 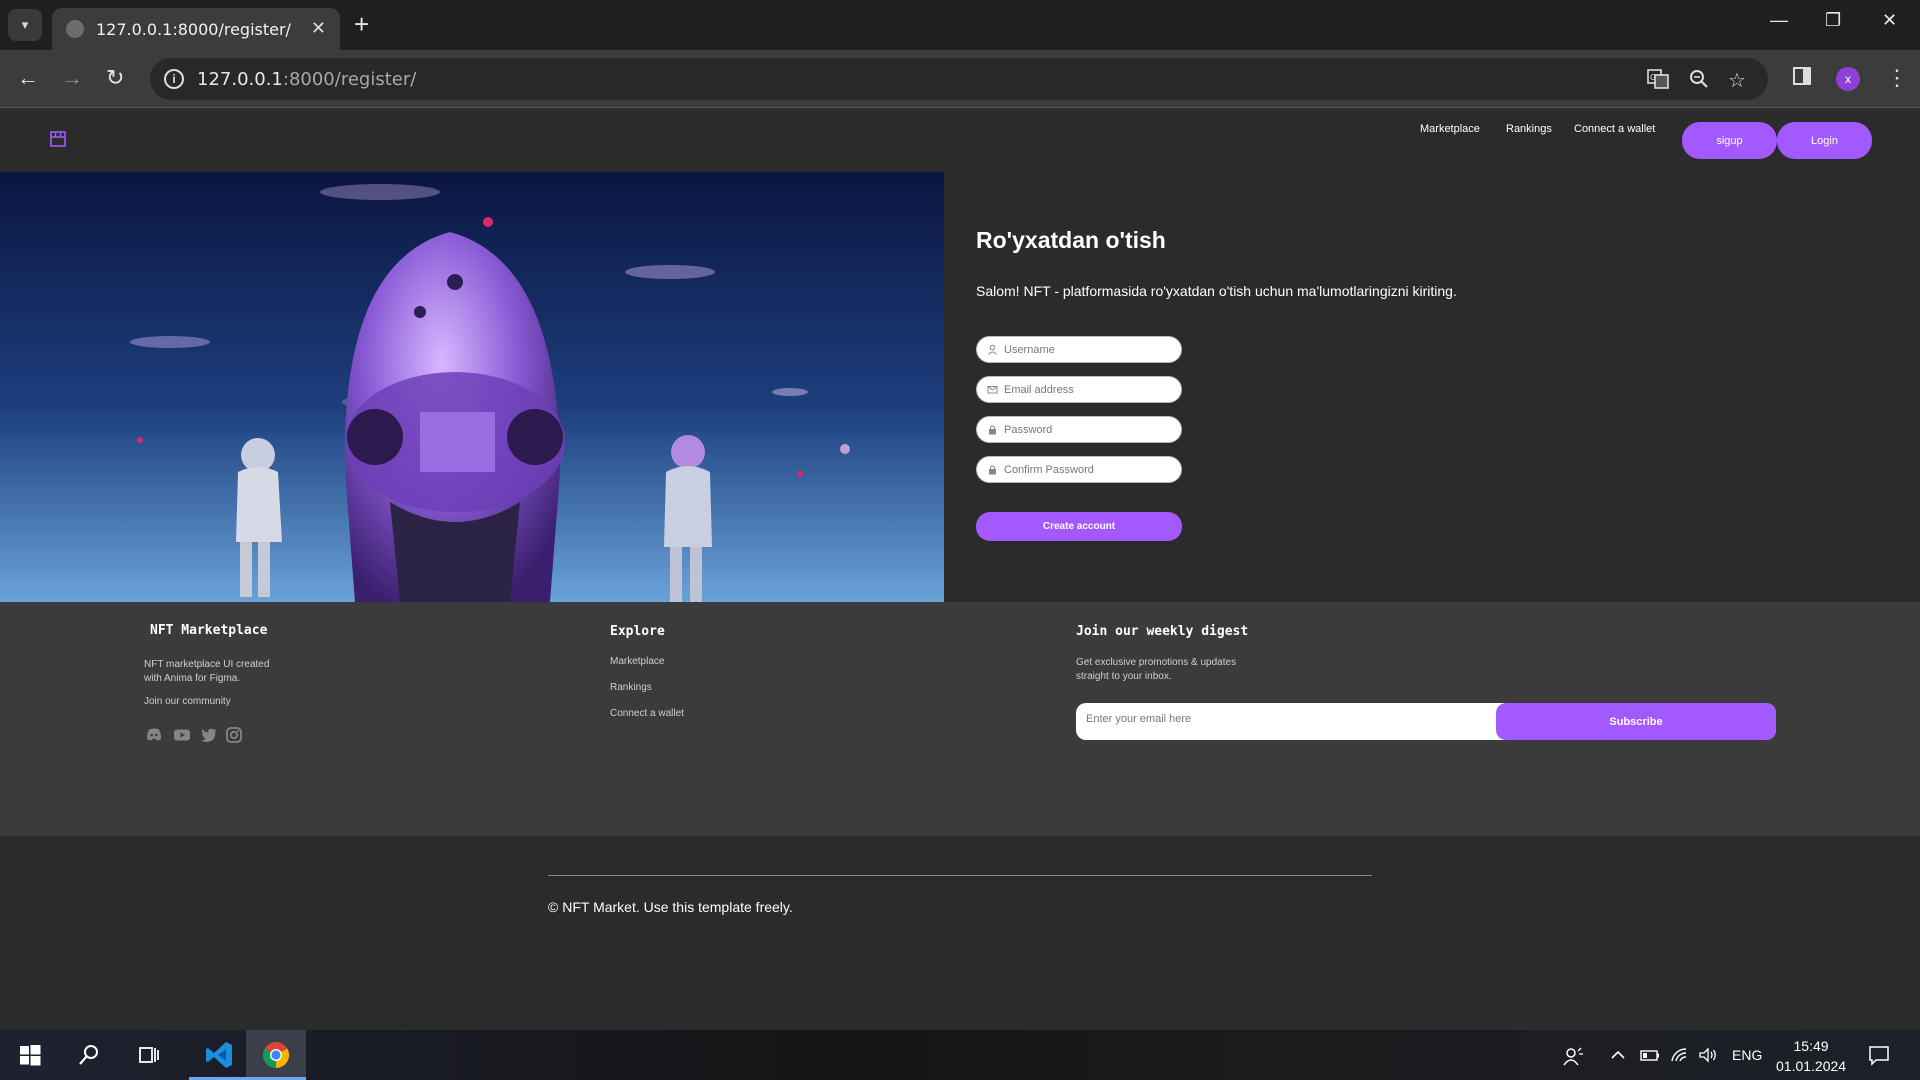 I want to click on vscode-taskbar-button, so click(x=219, y=1055).